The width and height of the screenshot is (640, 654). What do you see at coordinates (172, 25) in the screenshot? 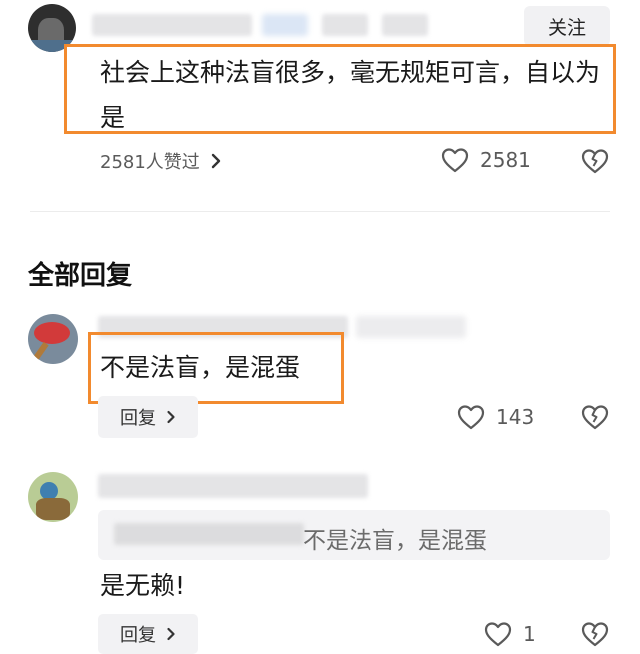
I see `post-author-name` at bounding box center [172, 25].